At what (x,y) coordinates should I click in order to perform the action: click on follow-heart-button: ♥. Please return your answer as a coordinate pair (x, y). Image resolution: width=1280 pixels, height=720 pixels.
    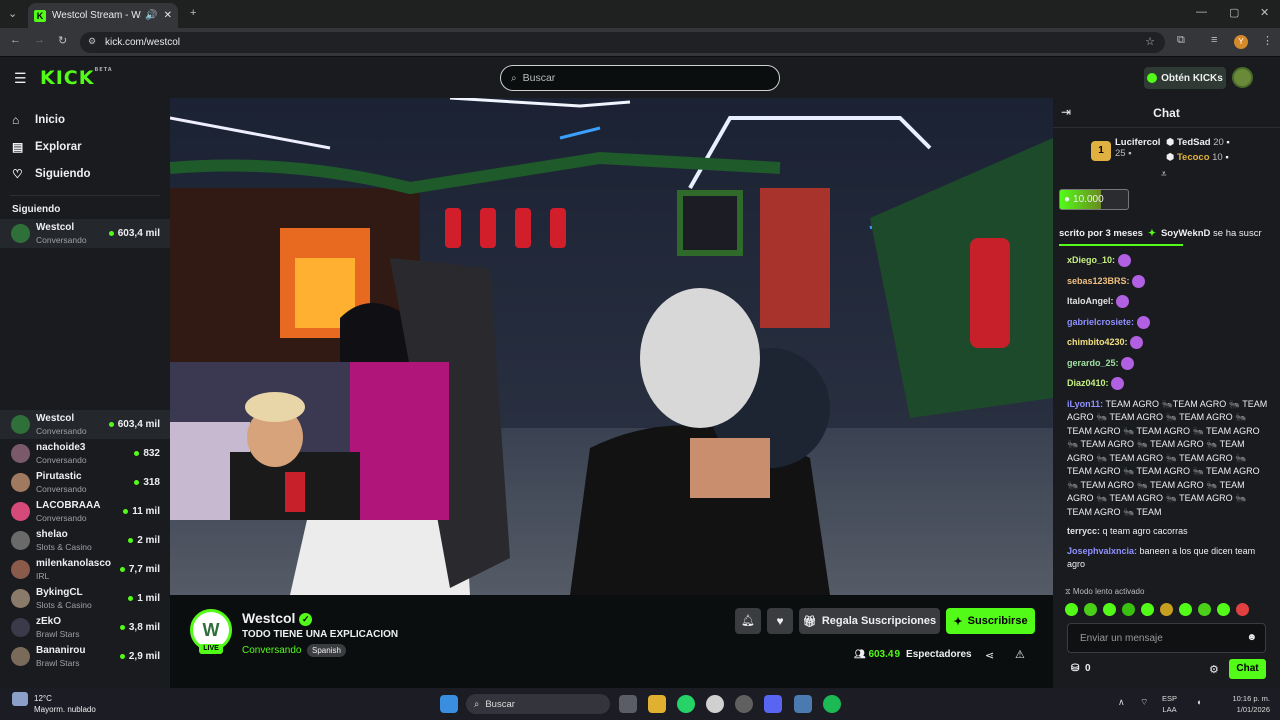
    Looking at the image, I should click on (780, 621).